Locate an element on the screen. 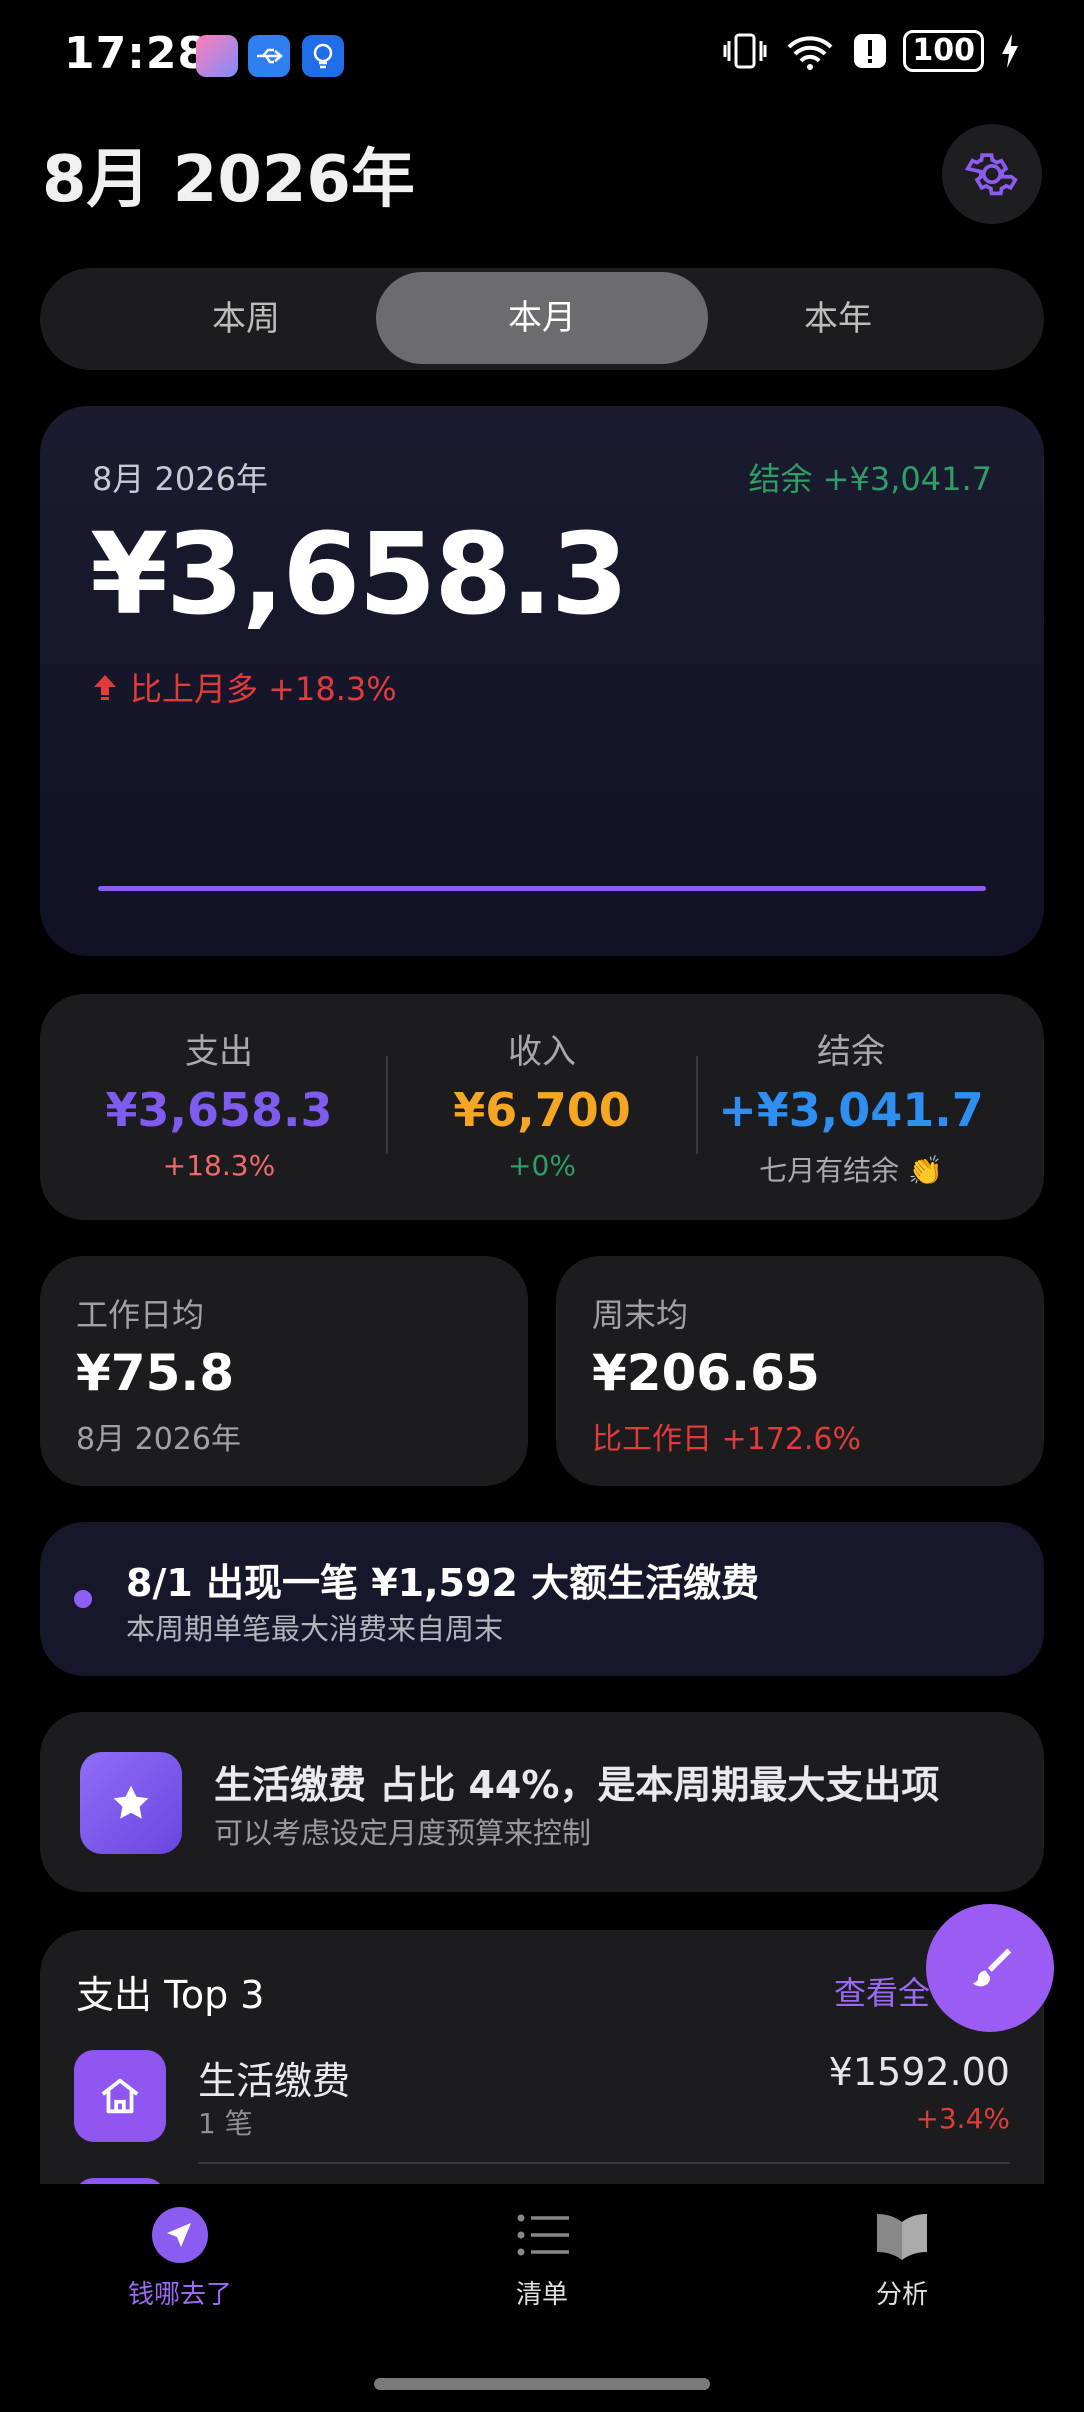 This screenshot has width=1084, height=2412. star-icon is located at coordinates (131, 1803).